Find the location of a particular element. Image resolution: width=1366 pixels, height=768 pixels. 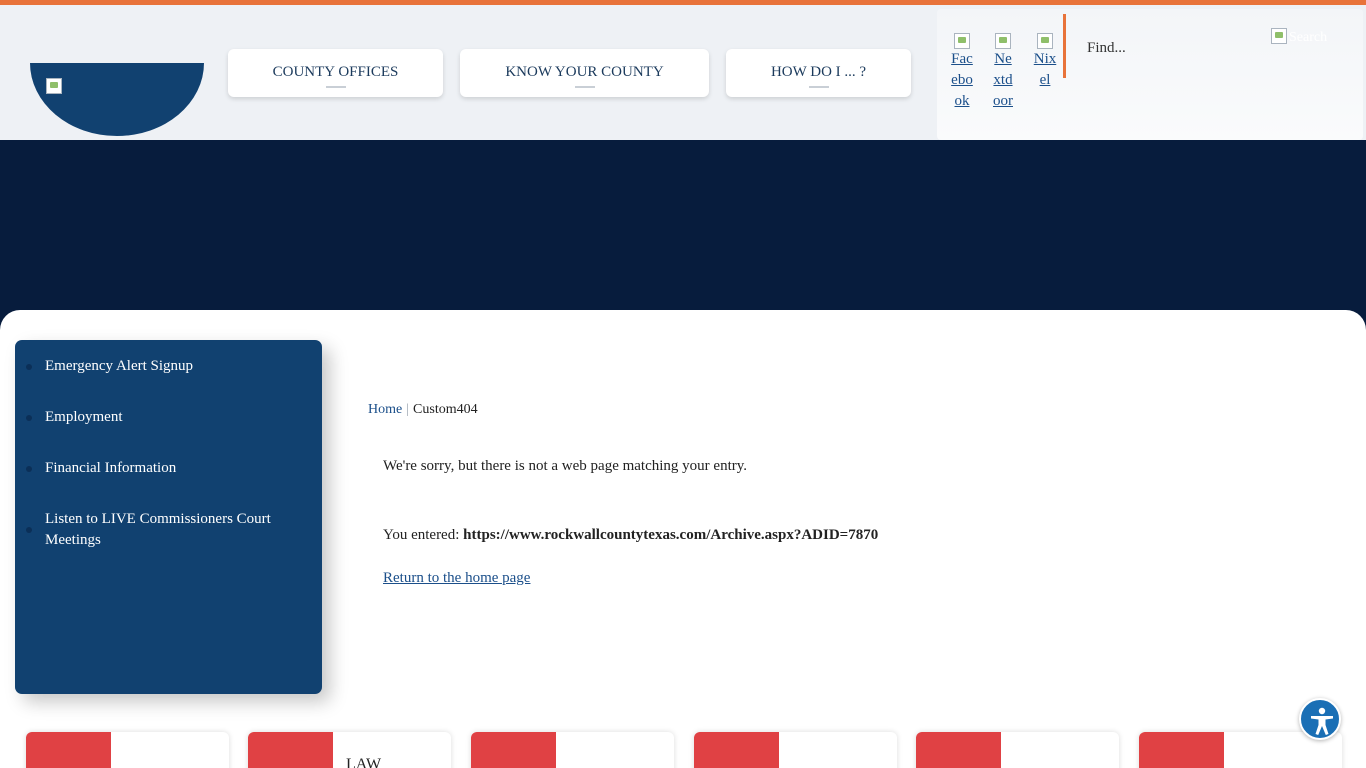

breadcrumb: Home | Custom404 is located at coordinates (423, 410).